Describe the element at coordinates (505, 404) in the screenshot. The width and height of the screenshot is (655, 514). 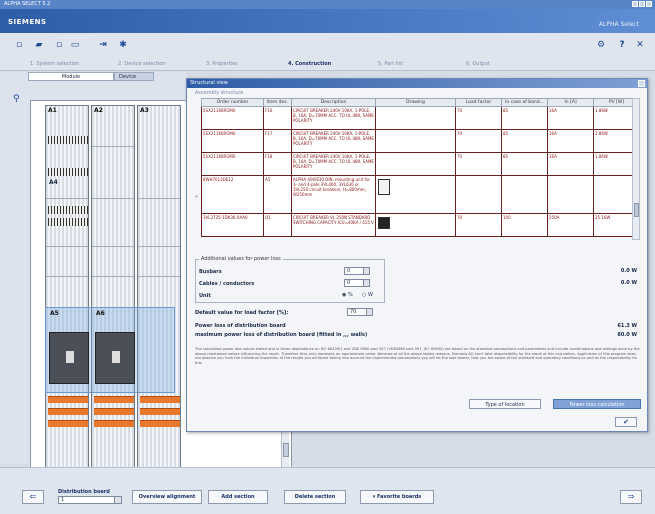
I see `type-of-location-button: Type of location` at that location.